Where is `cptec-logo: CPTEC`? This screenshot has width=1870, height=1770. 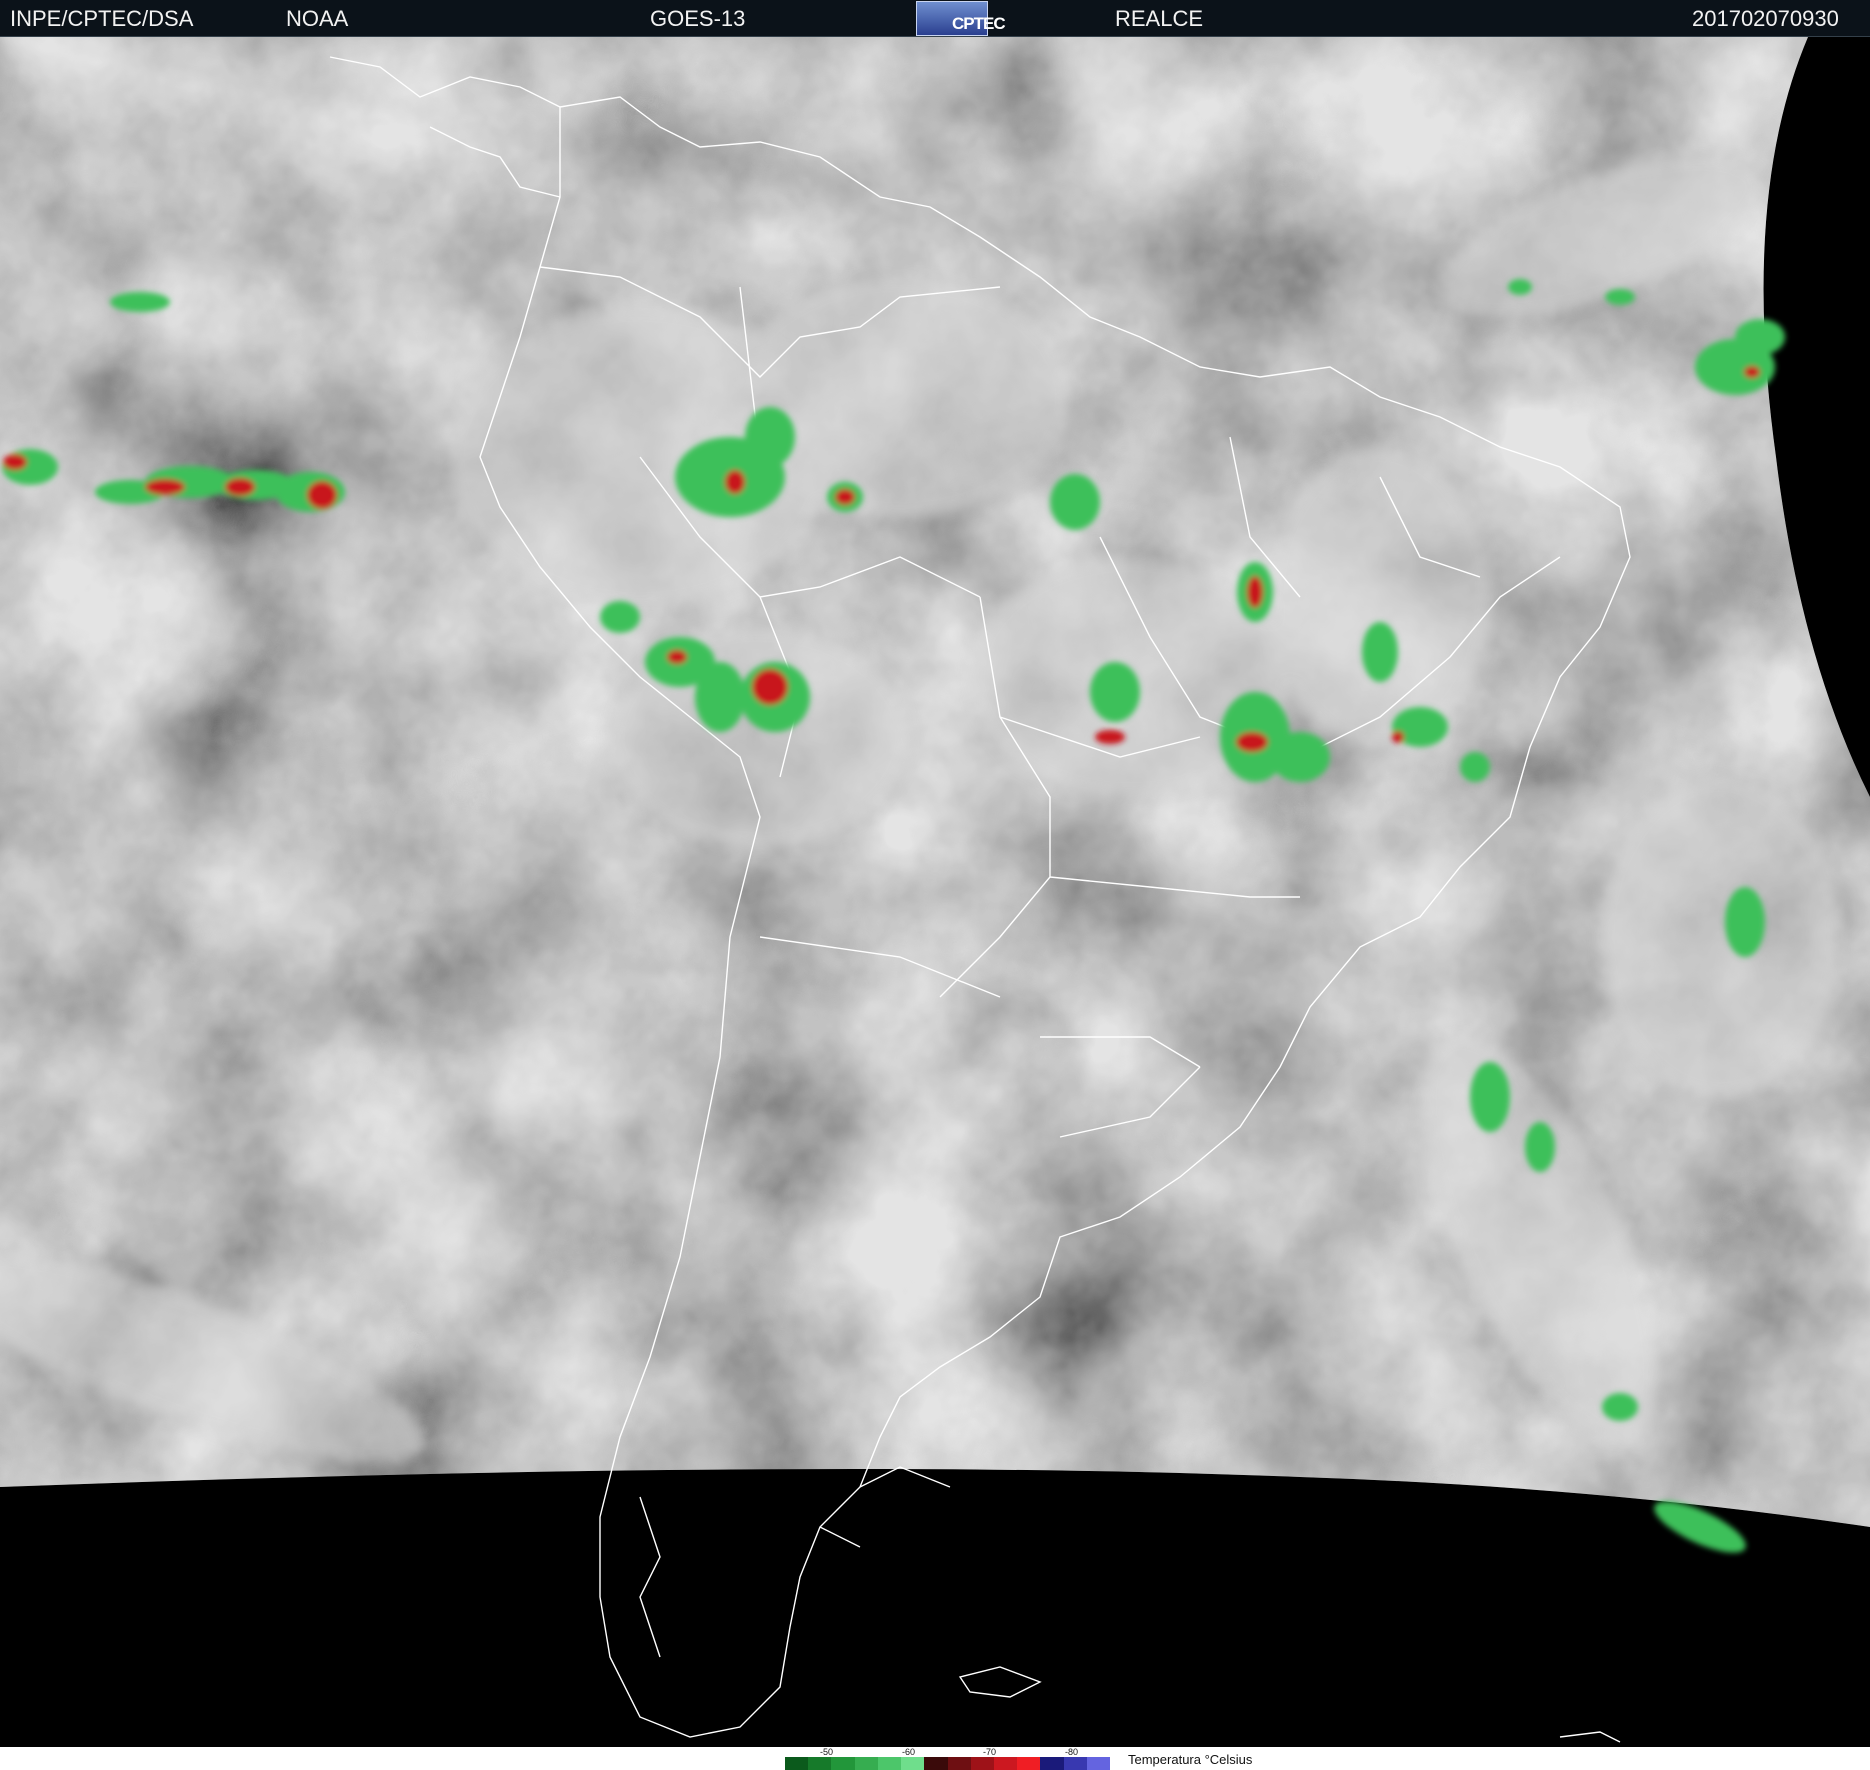
cptec-logo: CPTEC is located at coordinates (961, 18).